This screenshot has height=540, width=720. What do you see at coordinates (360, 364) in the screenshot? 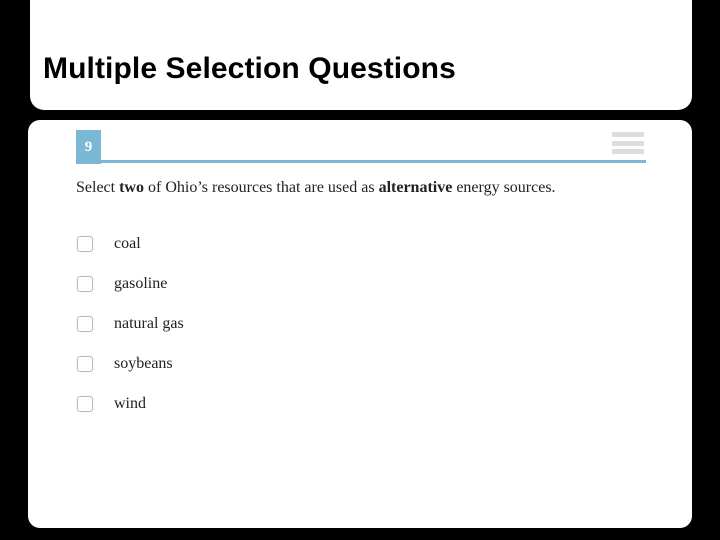
I see `option-row-4: soybeans` at bounding box center [360, 364].